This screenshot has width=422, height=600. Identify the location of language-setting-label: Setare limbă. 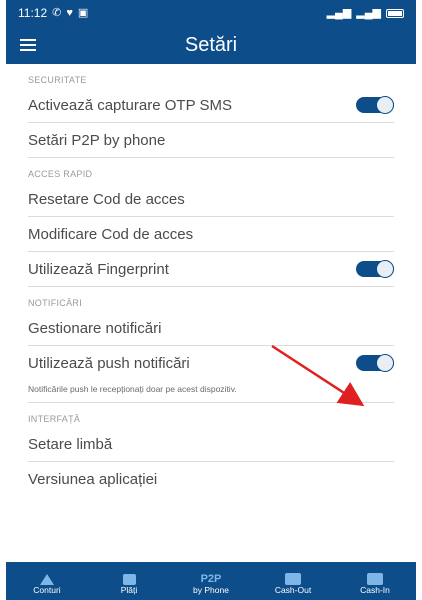
(70, 444).